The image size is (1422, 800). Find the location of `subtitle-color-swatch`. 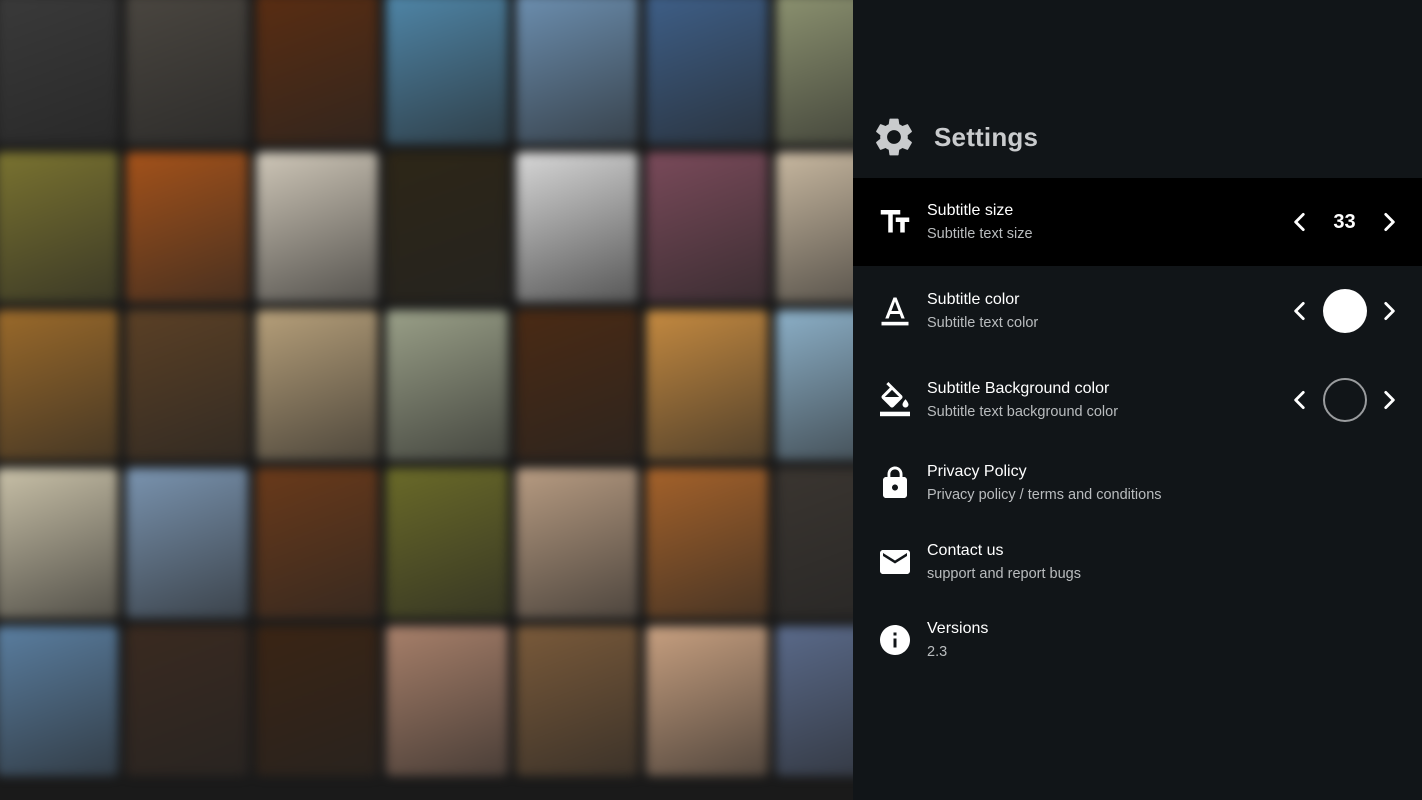

subtitle-color-swatch is located at coordinates (1344, 311).